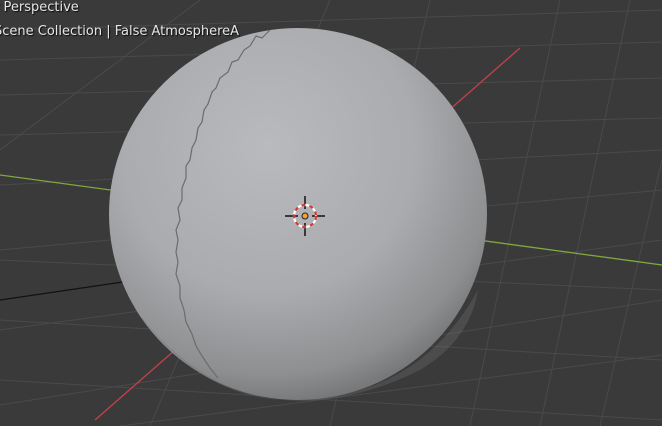 The width and height of the screenshot is (662, 426). What do you see at coordinates (39, 7) in the screenshot?
I see `view-name-label: r Perspective` at bounding box center [39, 7].